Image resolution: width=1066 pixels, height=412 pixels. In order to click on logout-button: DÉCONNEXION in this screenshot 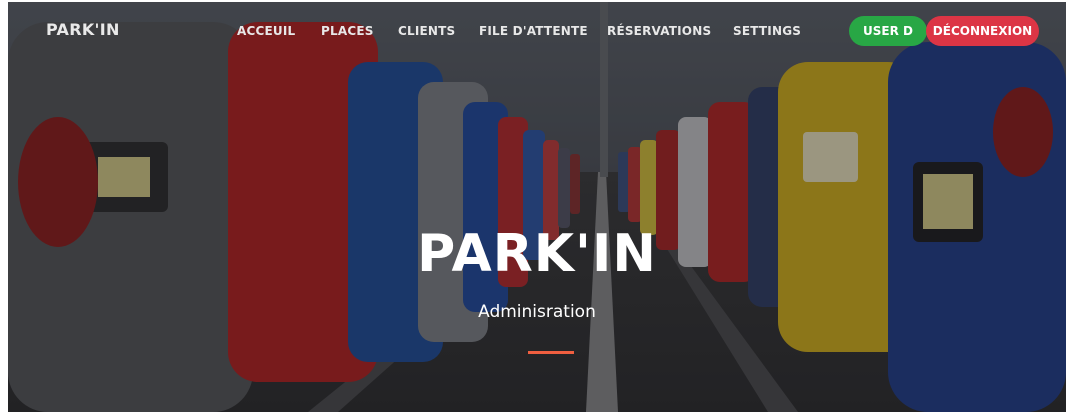, I will do `click(982, 31)`.